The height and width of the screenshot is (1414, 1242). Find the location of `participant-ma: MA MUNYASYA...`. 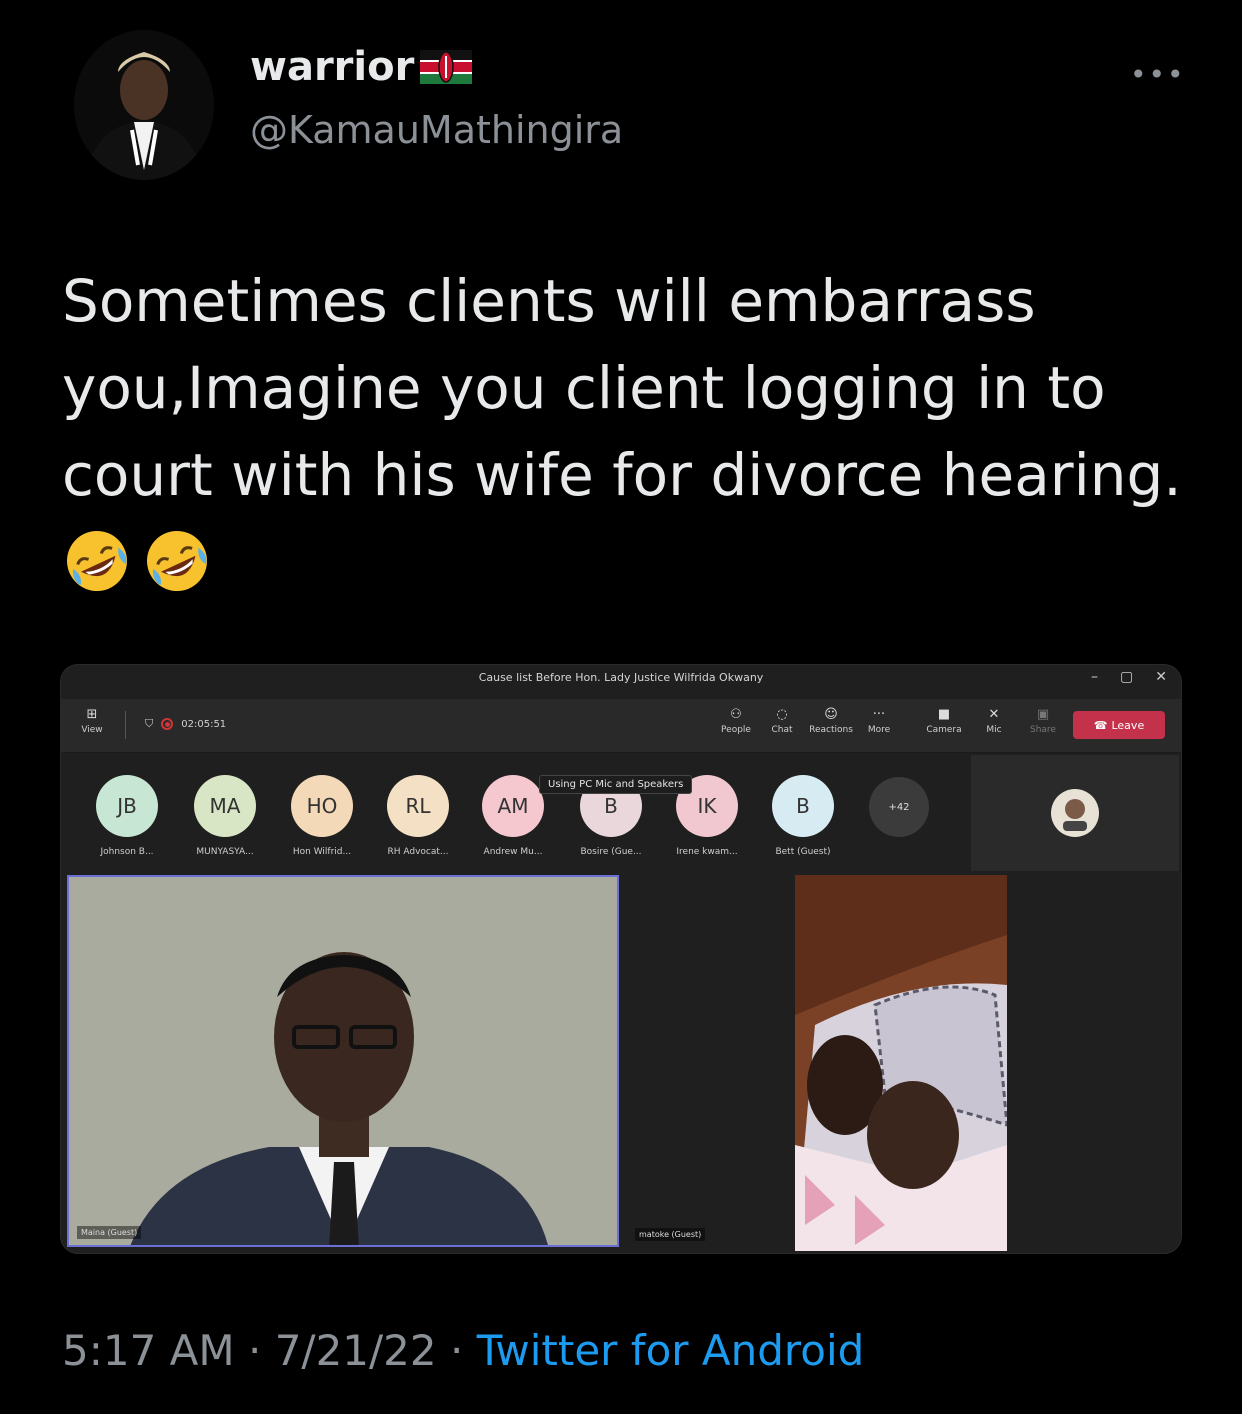

participant-ma: MA MUNYASYA... is located at coordinates (225, 816).